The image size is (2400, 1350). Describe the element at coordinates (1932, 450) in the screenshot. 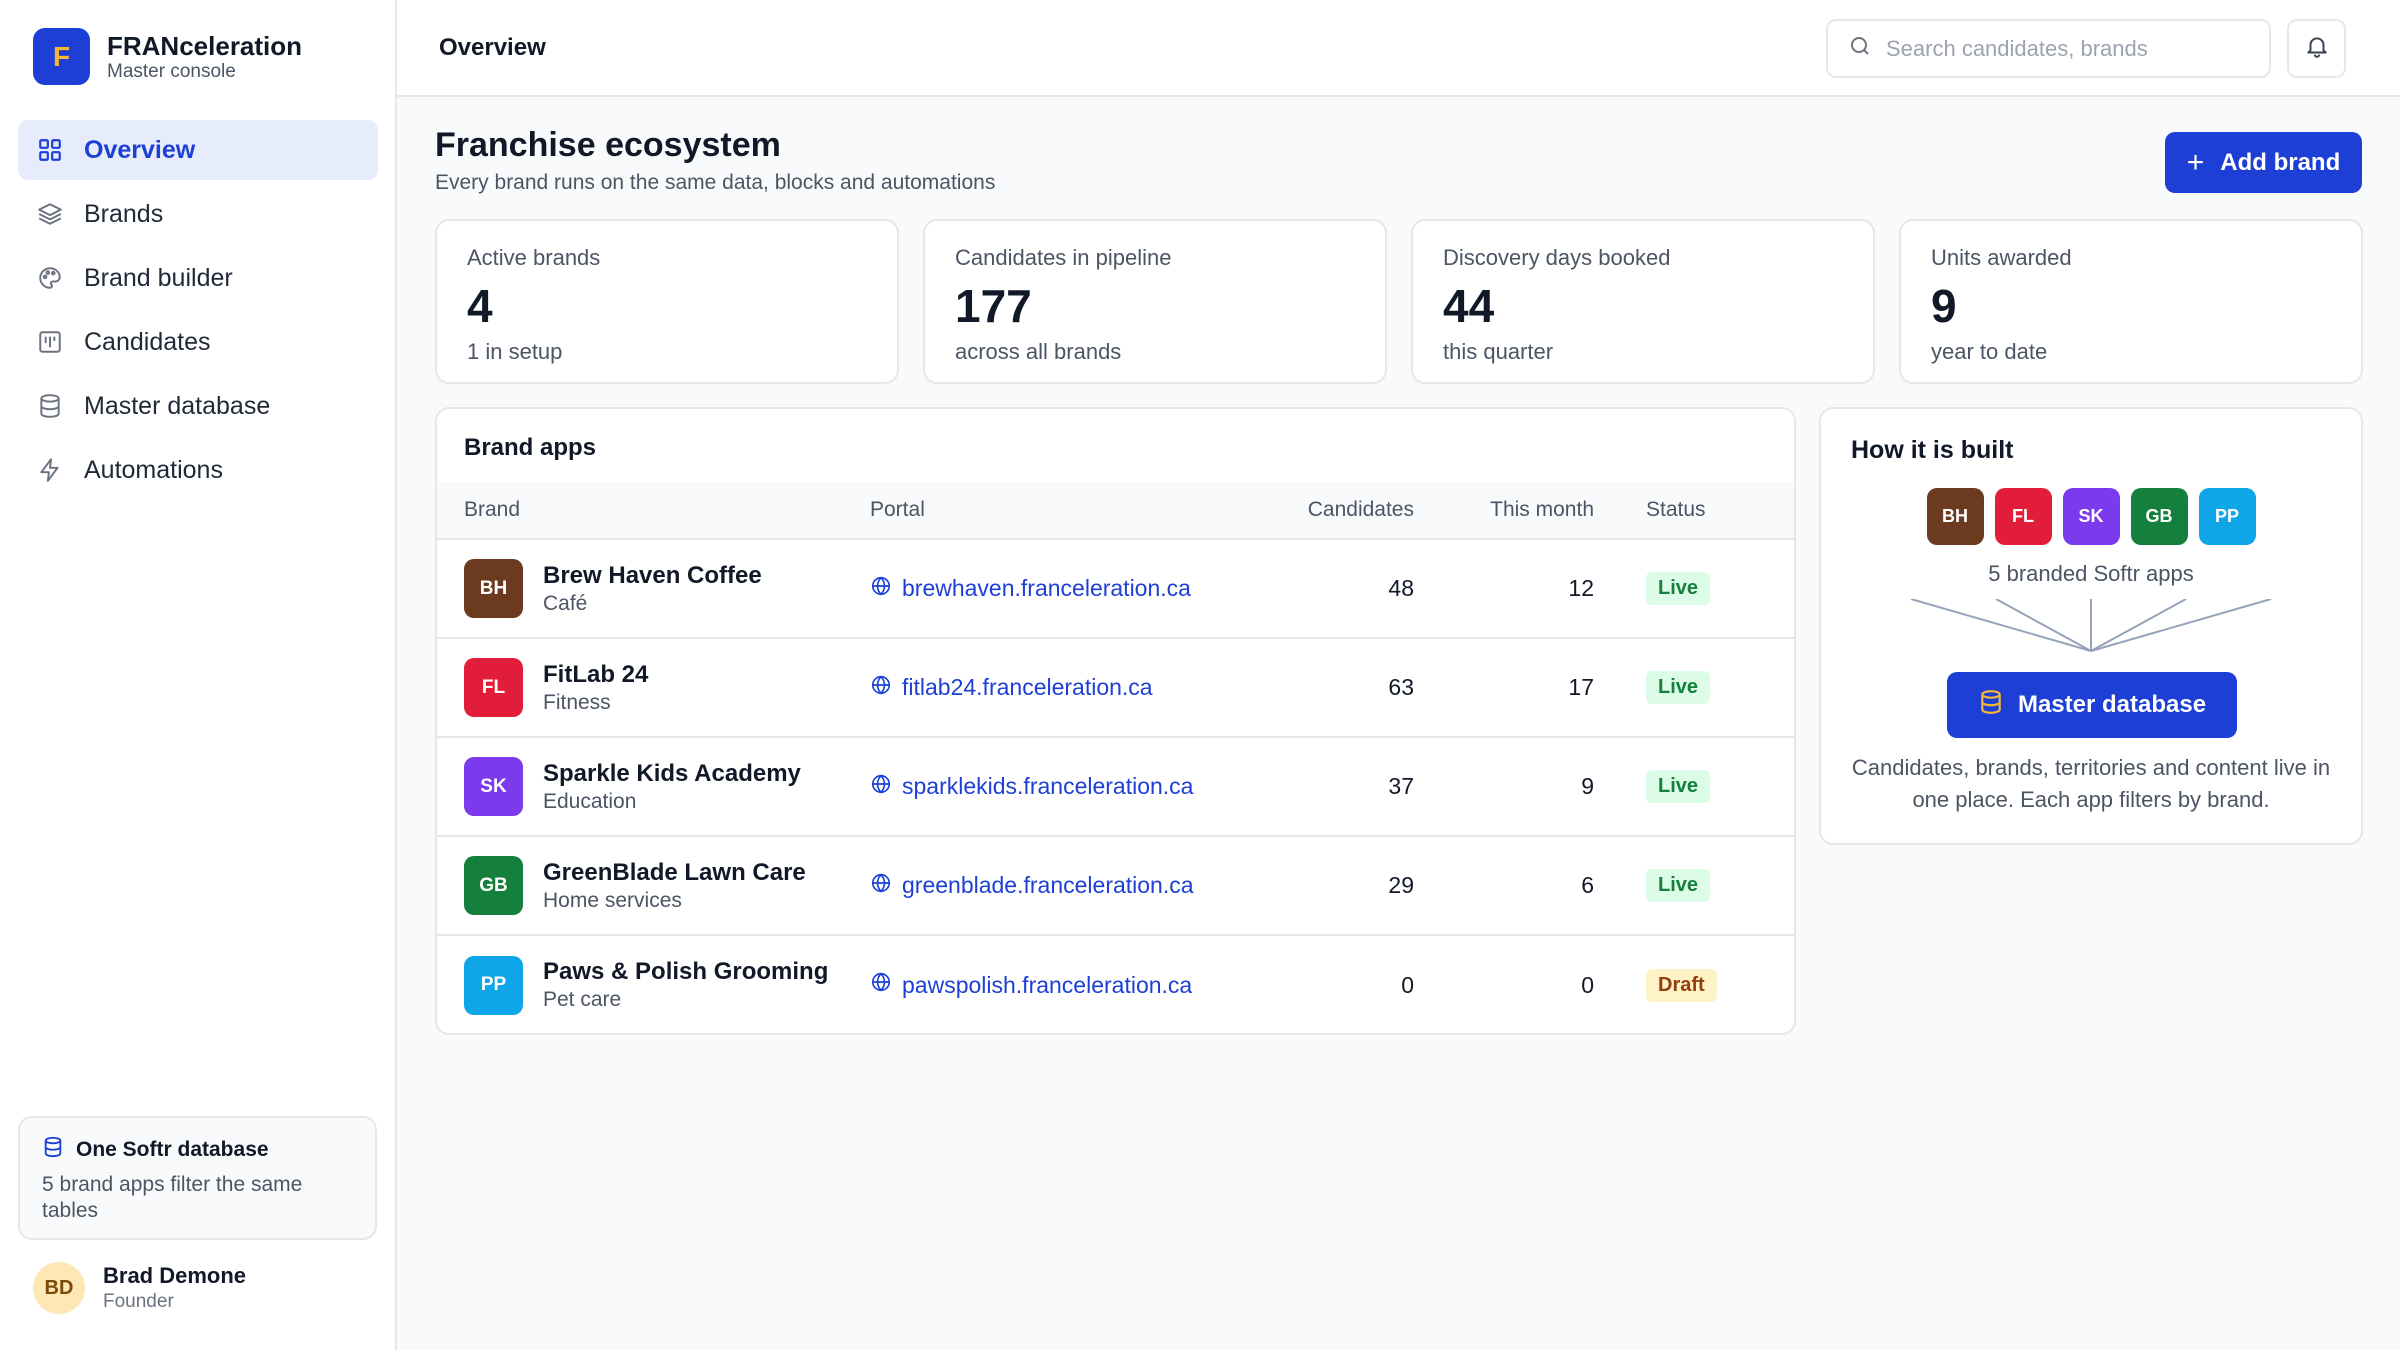

I see `how-it-is-built-title: How it is built` at that location.